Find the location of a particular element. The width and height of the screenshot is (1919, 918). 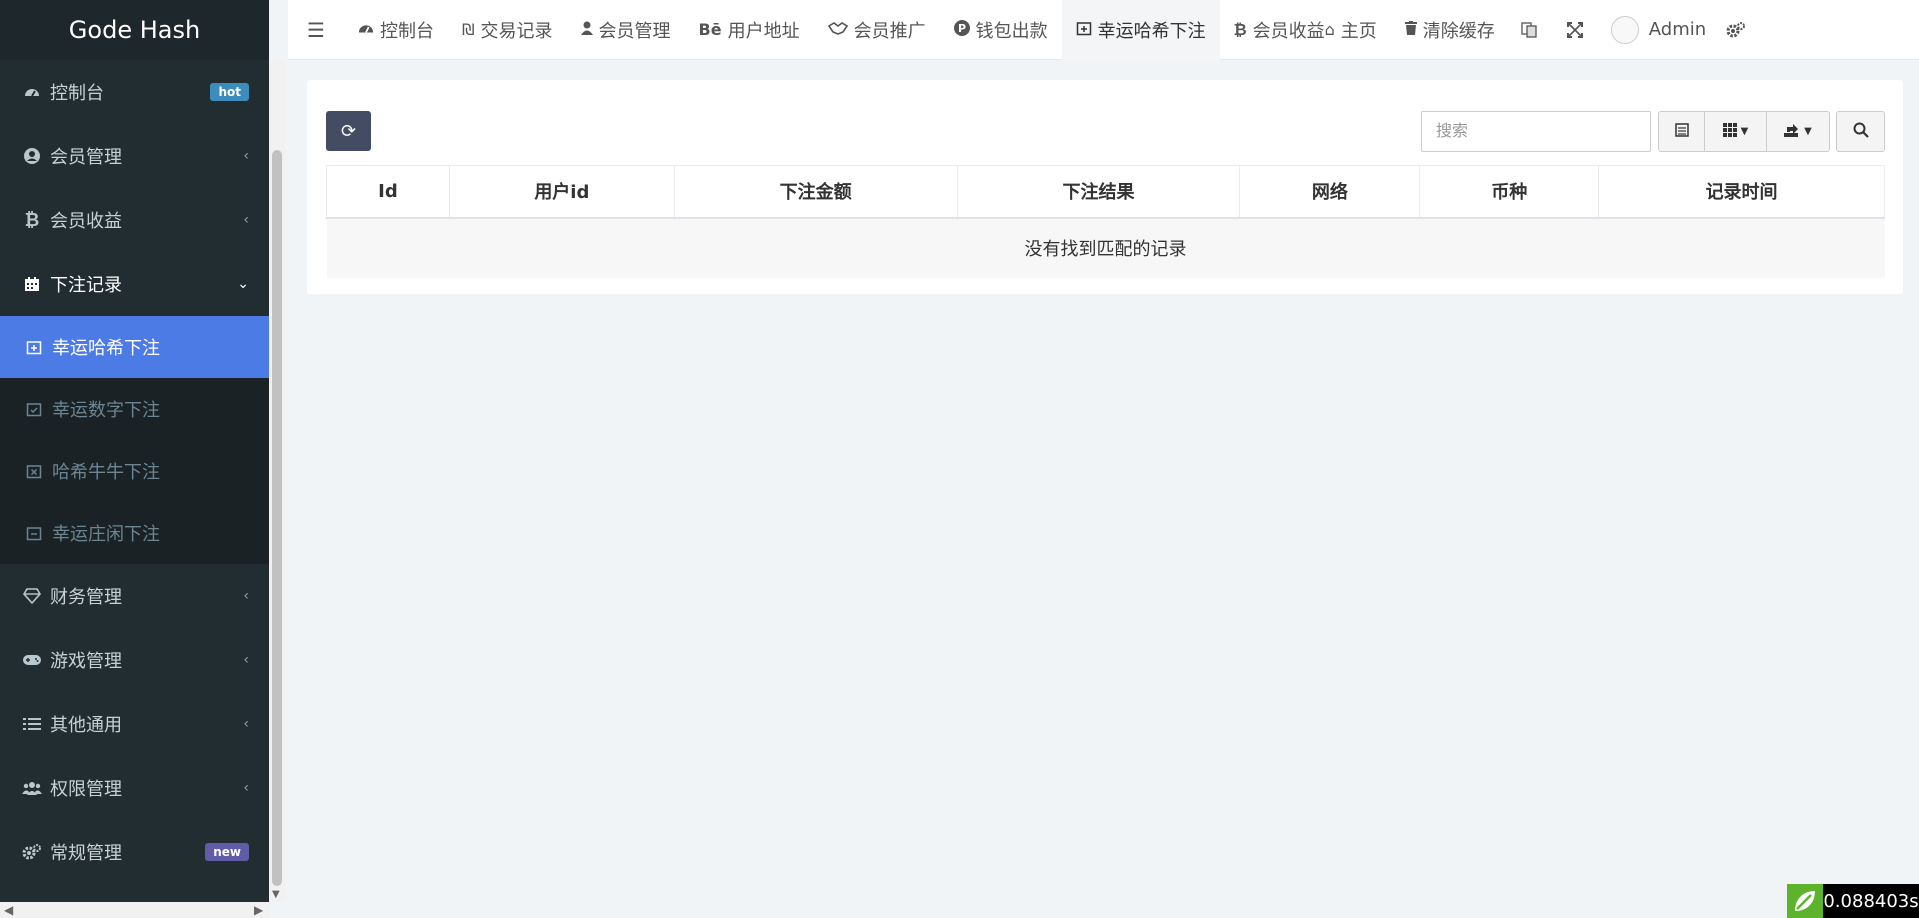

calendar-check-icon is located at coordinates (35, 409).